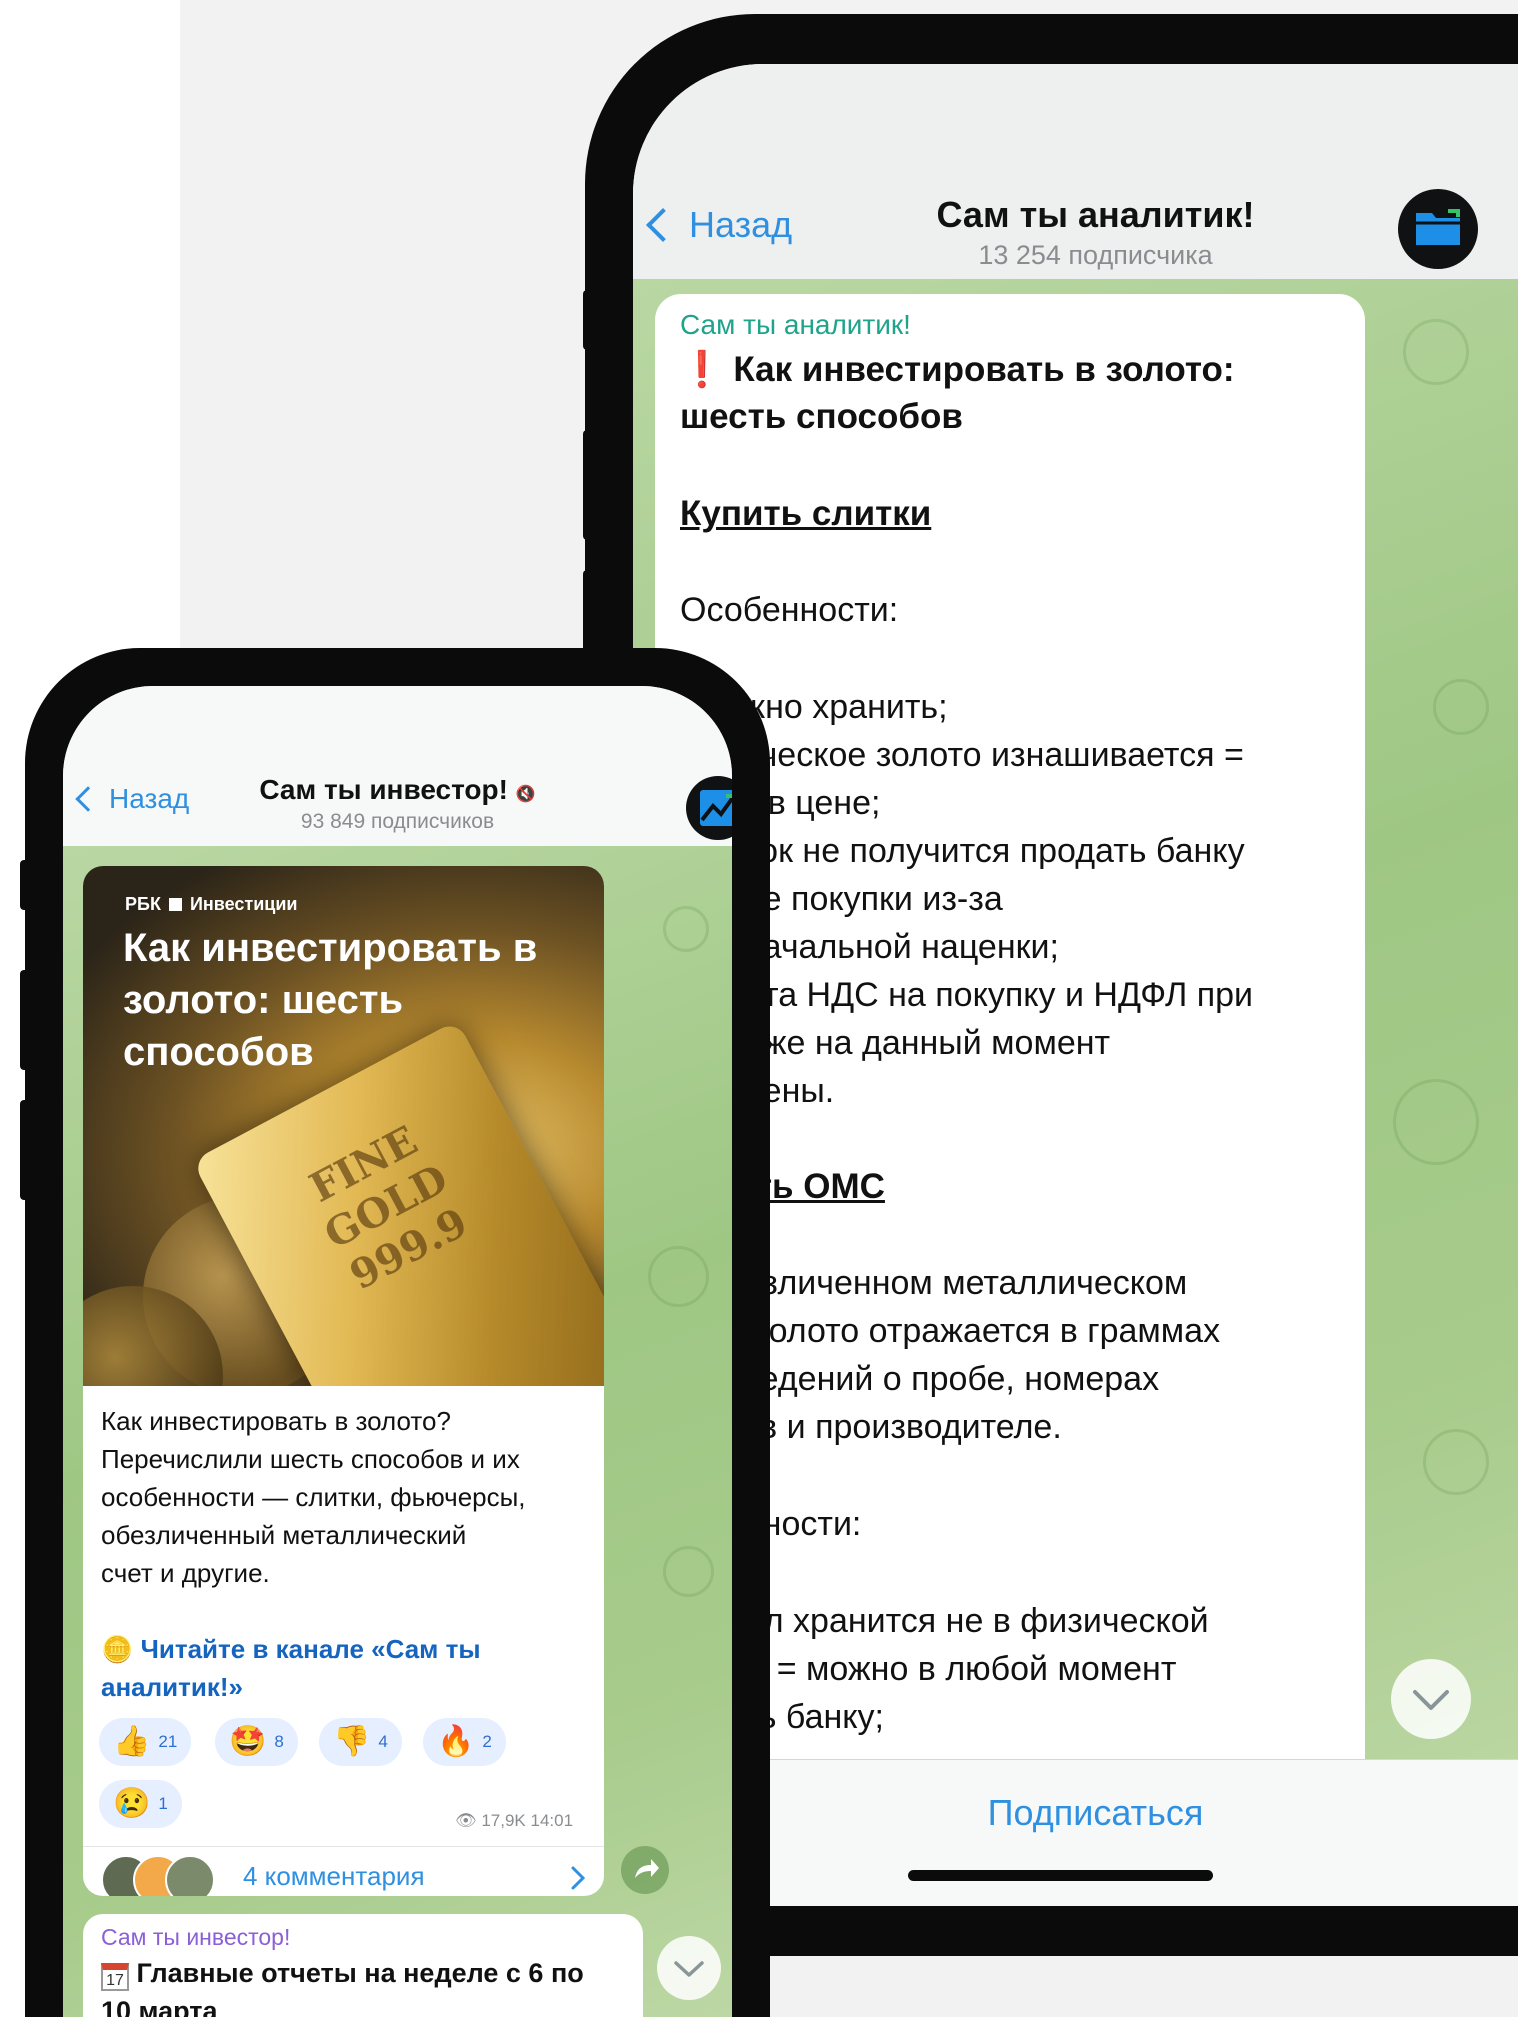  What do you see at coordinates (892, 947) in the screenshot?
I see `text-line: оначальной наценки;` at bounding box center [892, 947].